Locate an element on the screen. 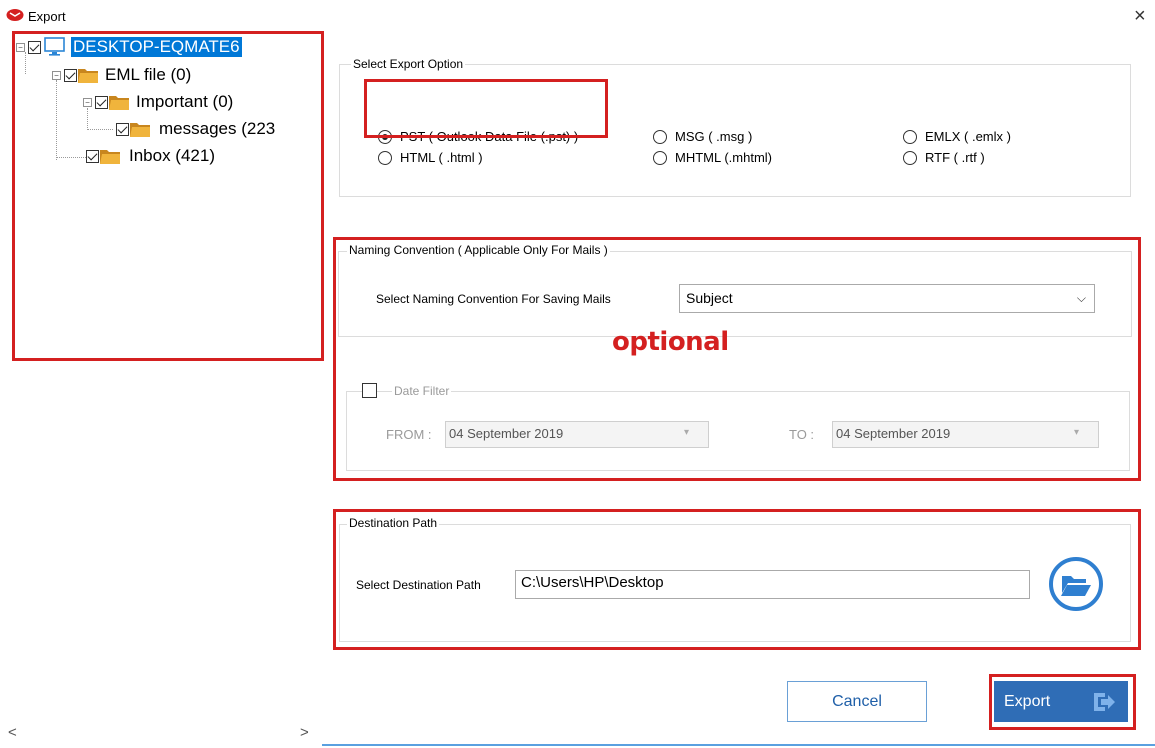 This screenshot has height=748, width=1155. chevron-down-icon: ⌵ is located at coordinates (1081, 298).